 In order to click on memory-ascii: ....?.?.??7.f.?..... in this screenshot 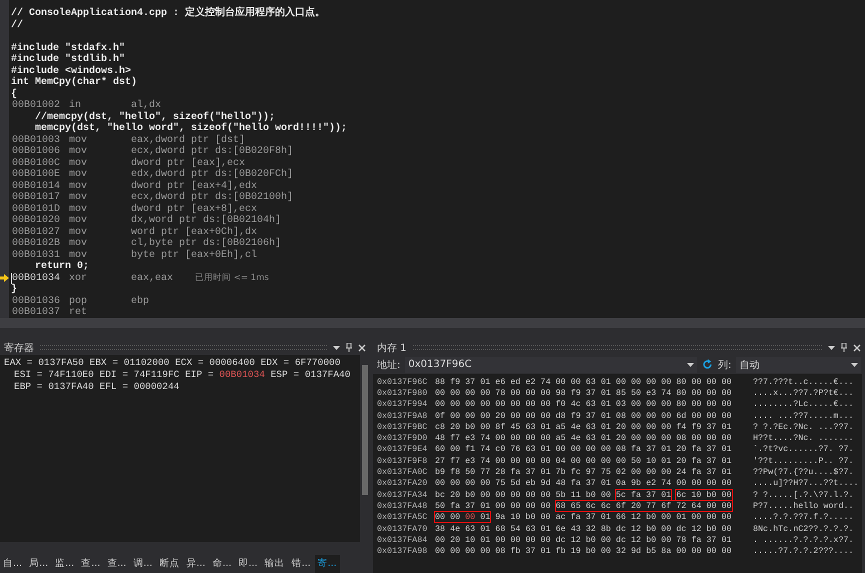, I will do `click(803, 517)`.